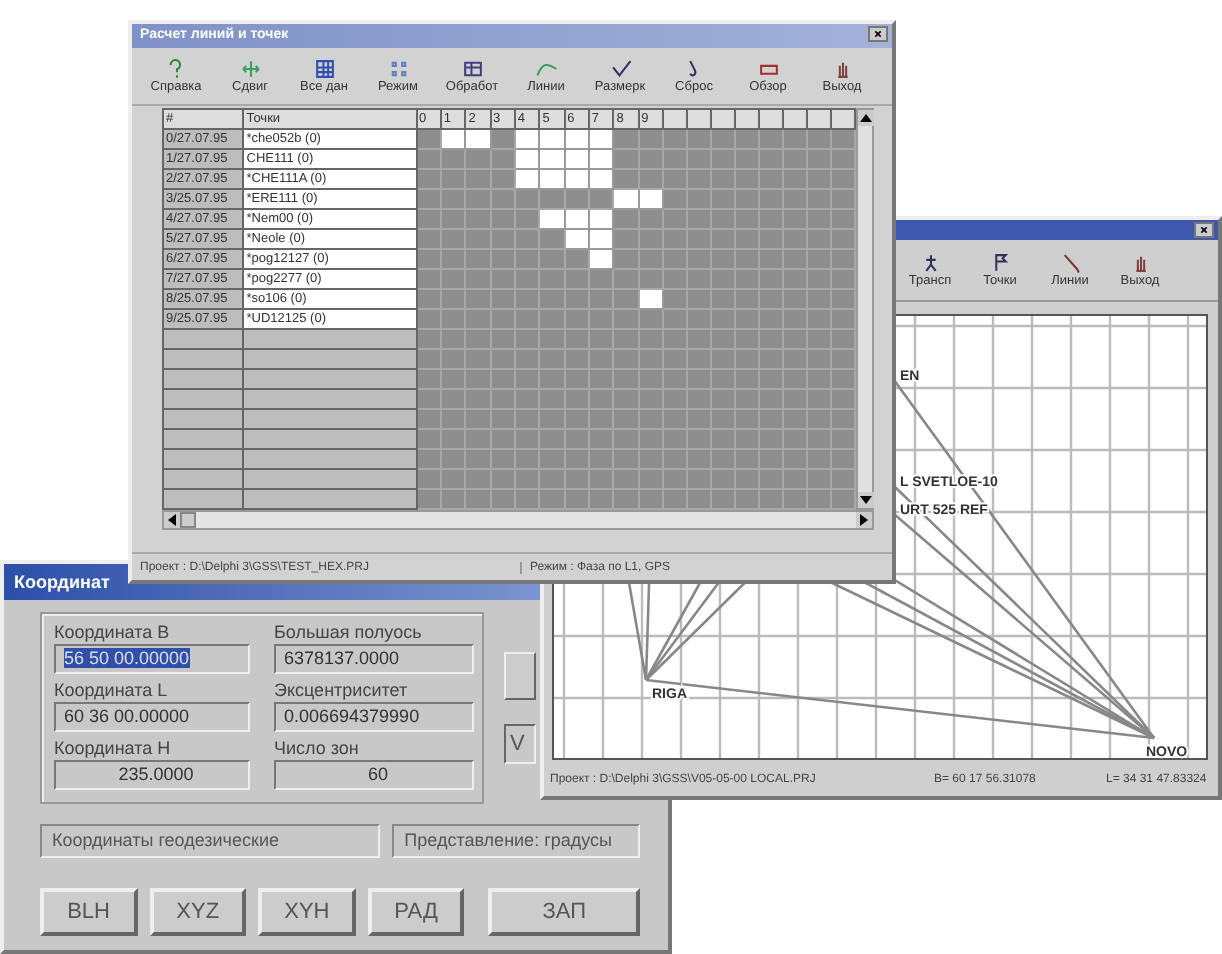 The width and height of the screenshot is (1222, 954). Describe the element at coordinates (112, 690) in the screenshot. I see `field-label: Координата L` at that location.